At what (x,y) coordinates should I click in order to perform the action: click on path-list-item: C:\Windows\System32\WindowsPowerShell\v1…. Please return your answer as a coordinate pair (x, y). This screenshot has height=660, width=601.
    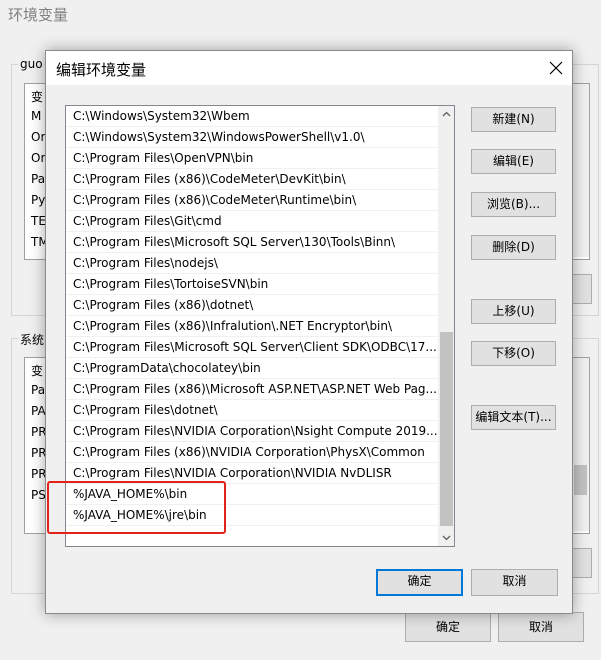
    Looking at the image, I should click on (252, 137).